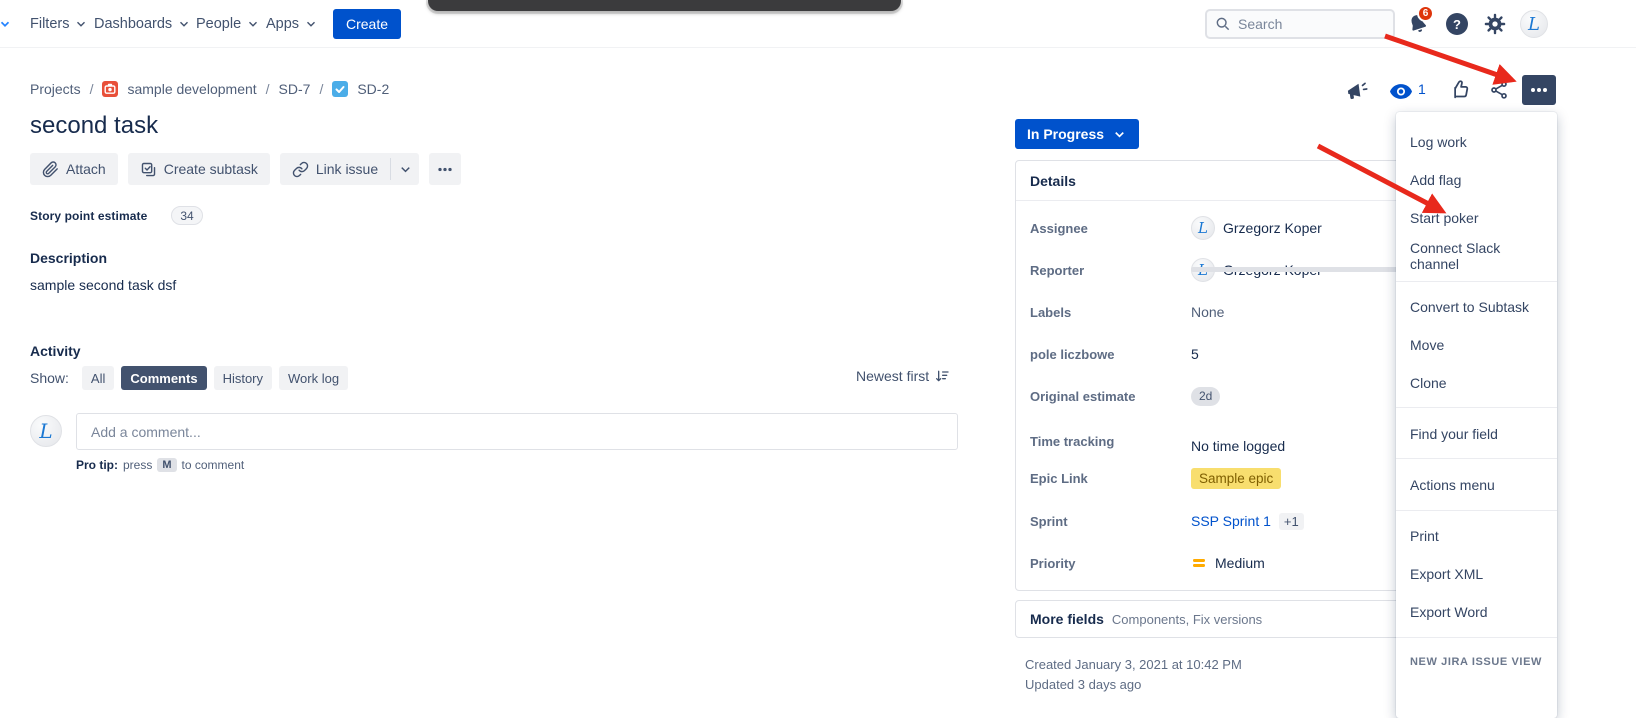  I want to click on breadcrumb-current-issue: SD-2, so click(373, 89).